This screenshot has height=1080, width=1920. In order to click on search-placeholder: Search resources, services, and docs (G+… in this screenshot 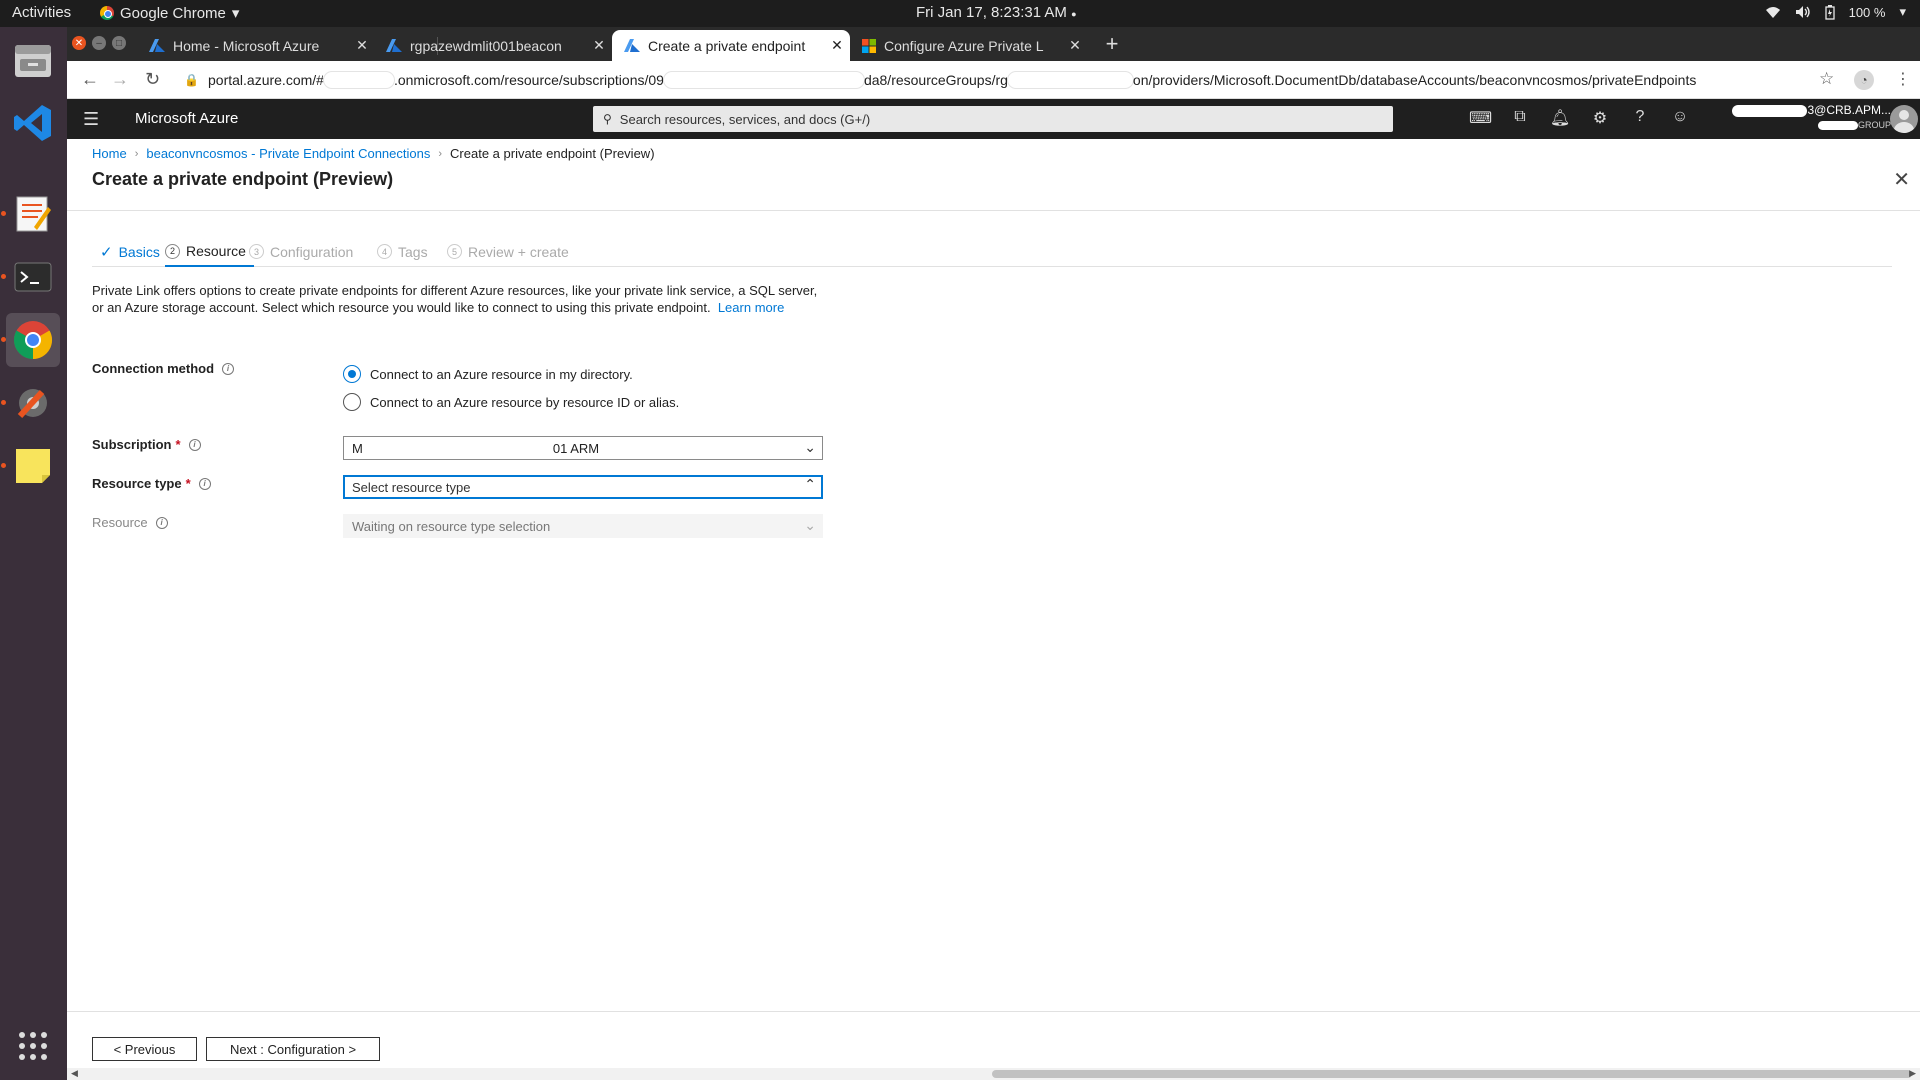, I will do `click(745, 119)`.